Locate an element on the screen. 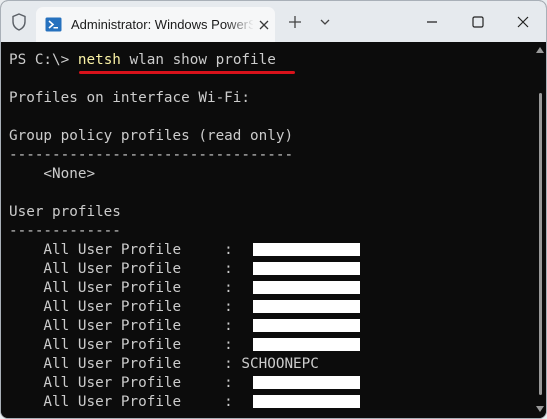 The height and width of the screenshot is (419, 547). scroll-up-arrow-icon is located at coordinates (540, 50).